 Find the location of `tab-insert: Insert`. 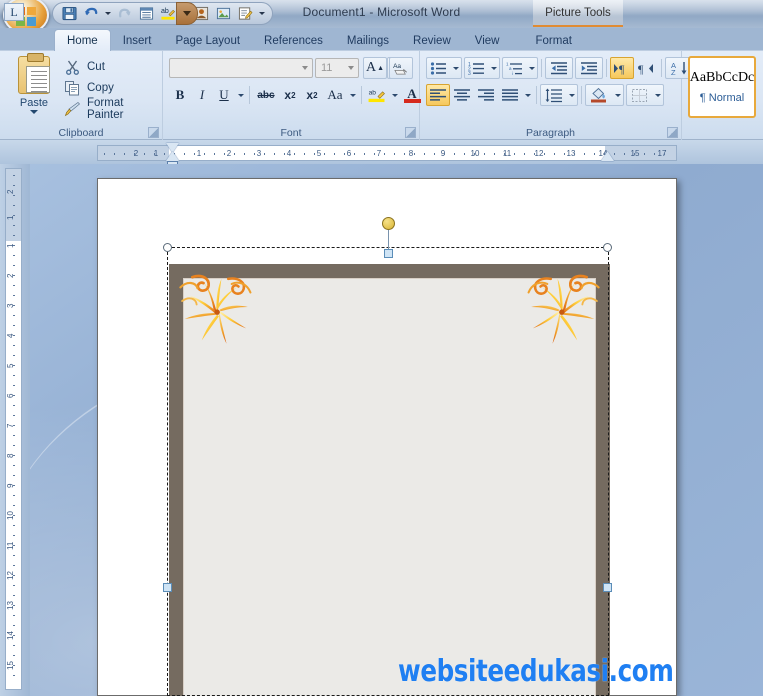

tab-insert: Insert is located at coordinates (137, 40).